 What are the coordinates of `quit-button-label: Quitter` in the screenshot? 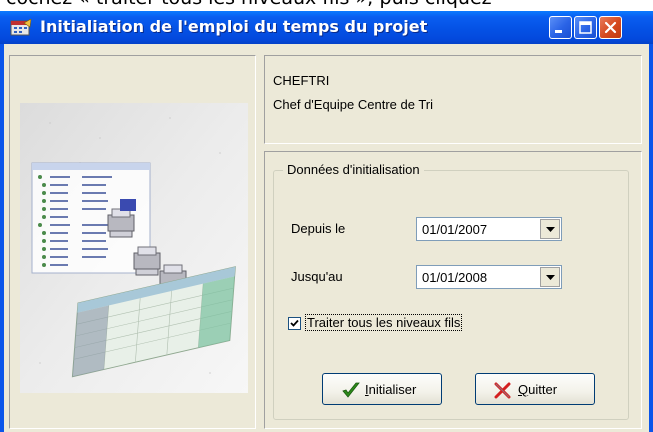 It's located at (538, 389).